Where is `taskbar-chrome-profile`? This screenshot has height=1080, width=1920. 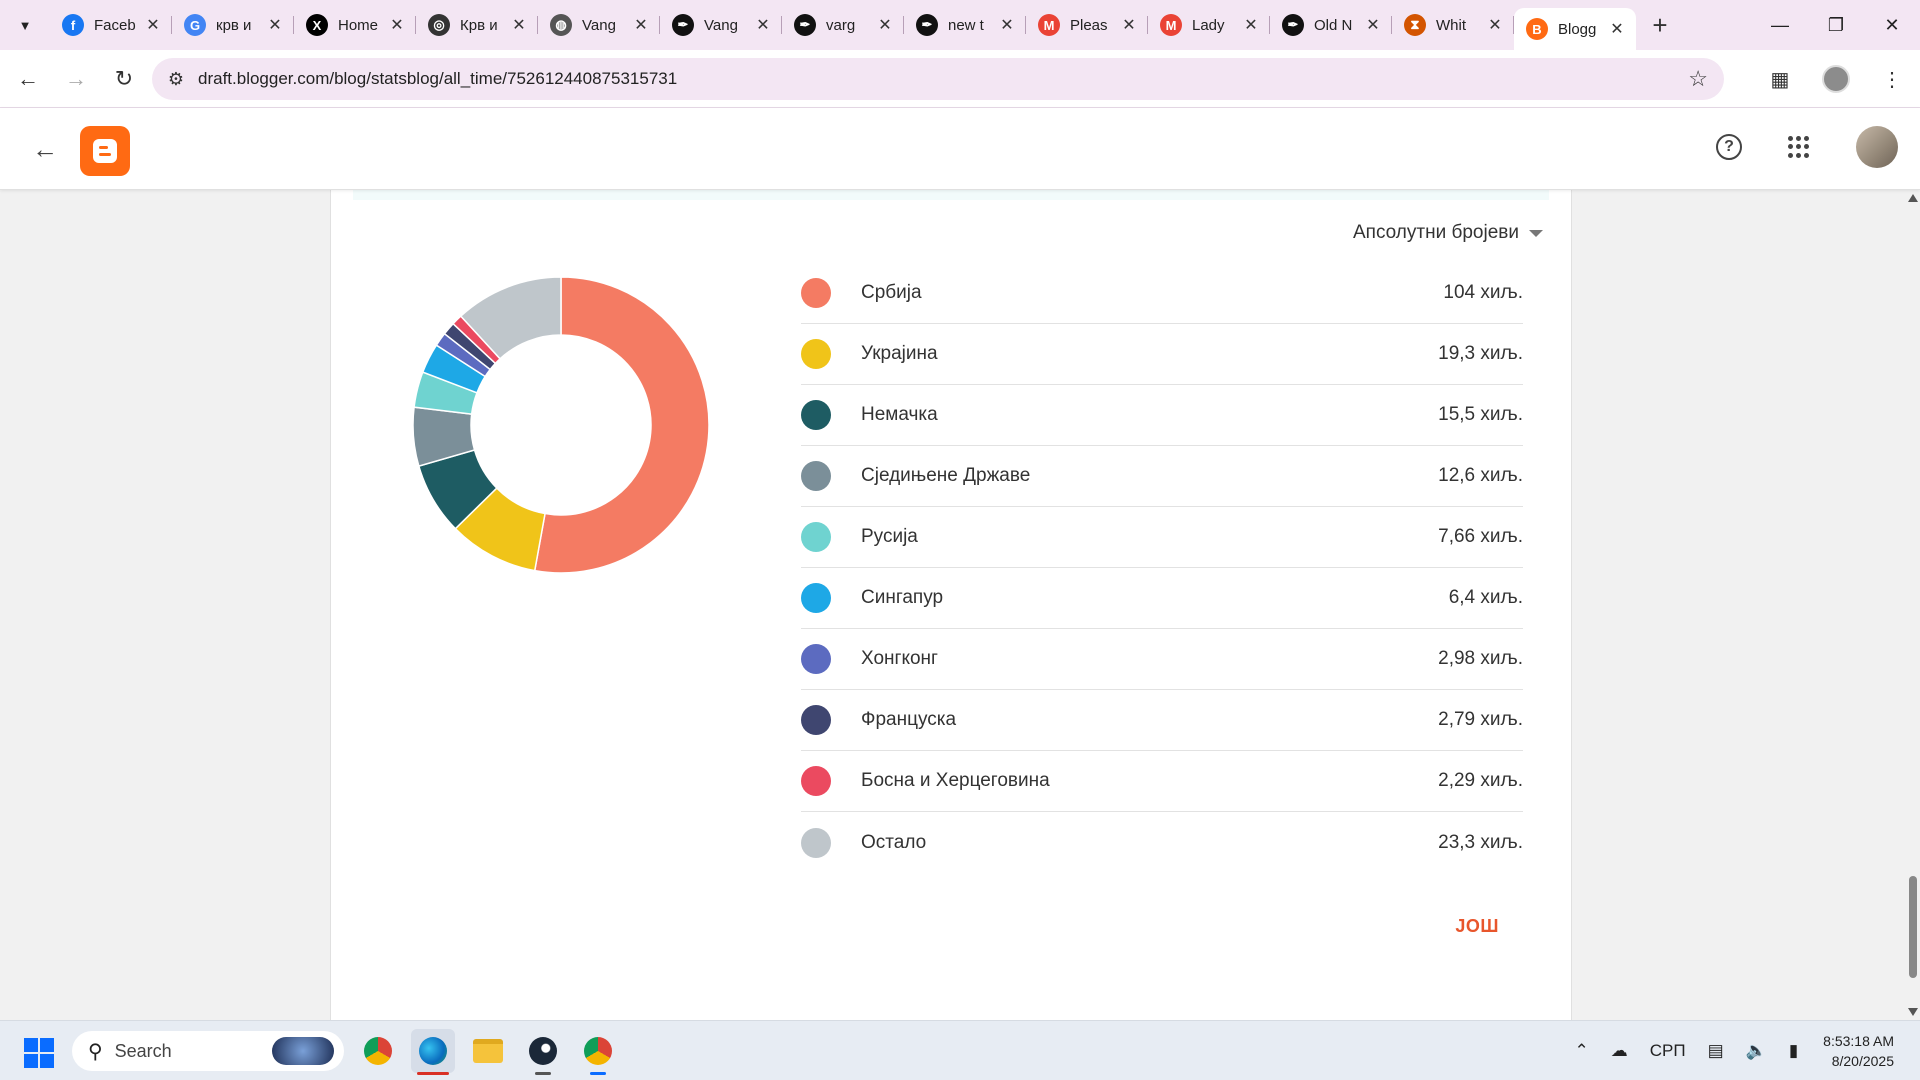 taskbar-chrome-profile is located at coordinates (598, 1052).